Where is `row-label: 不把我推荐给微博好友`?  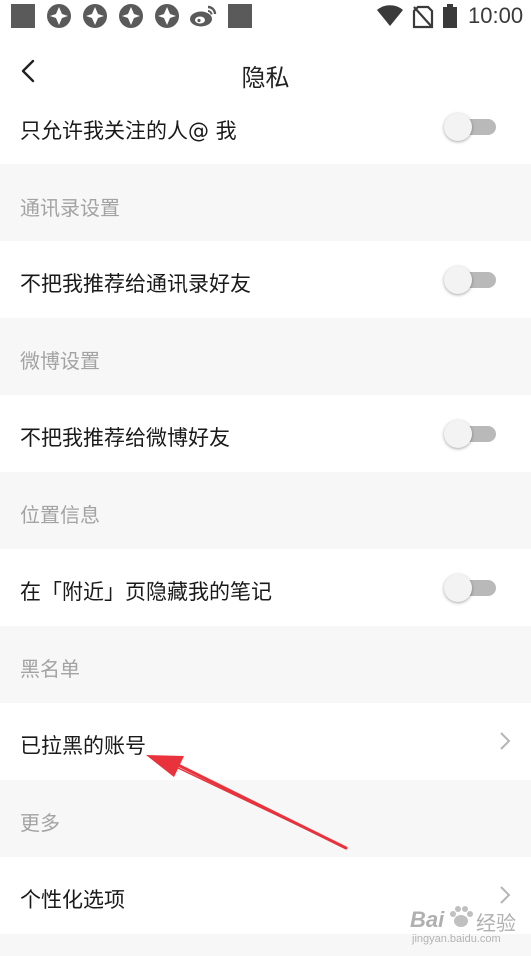 row-label: 不把我推荐给微博好友 is located at coordinates (125, 438).